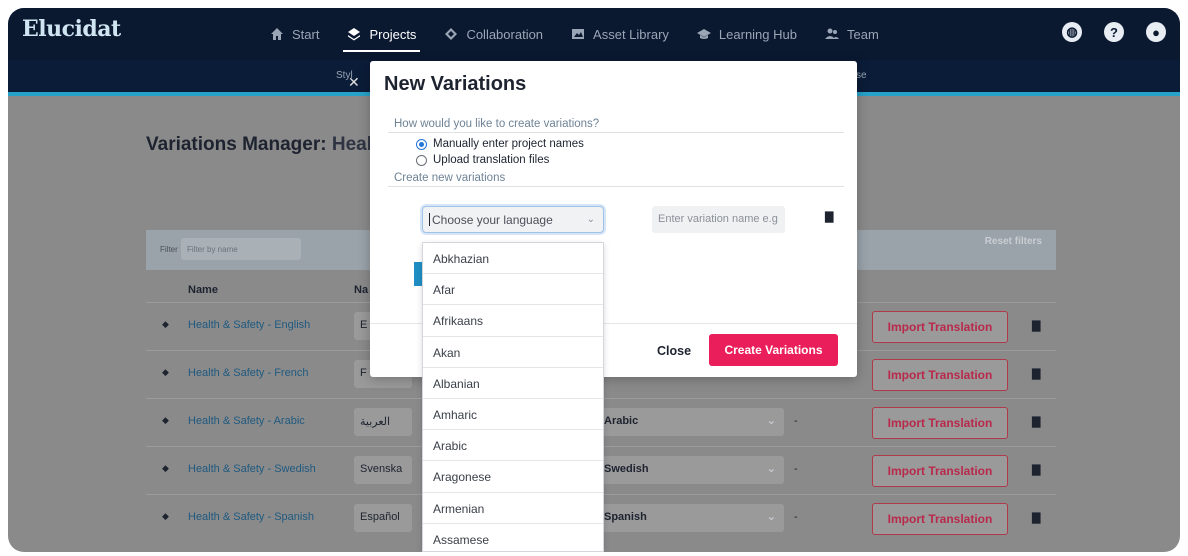 This screenshot has width=1188, height=556. Describe the element at coordinates (718, 219) in the screenshot. I see `variation-name-input: Enter variation name e.g` at that location.